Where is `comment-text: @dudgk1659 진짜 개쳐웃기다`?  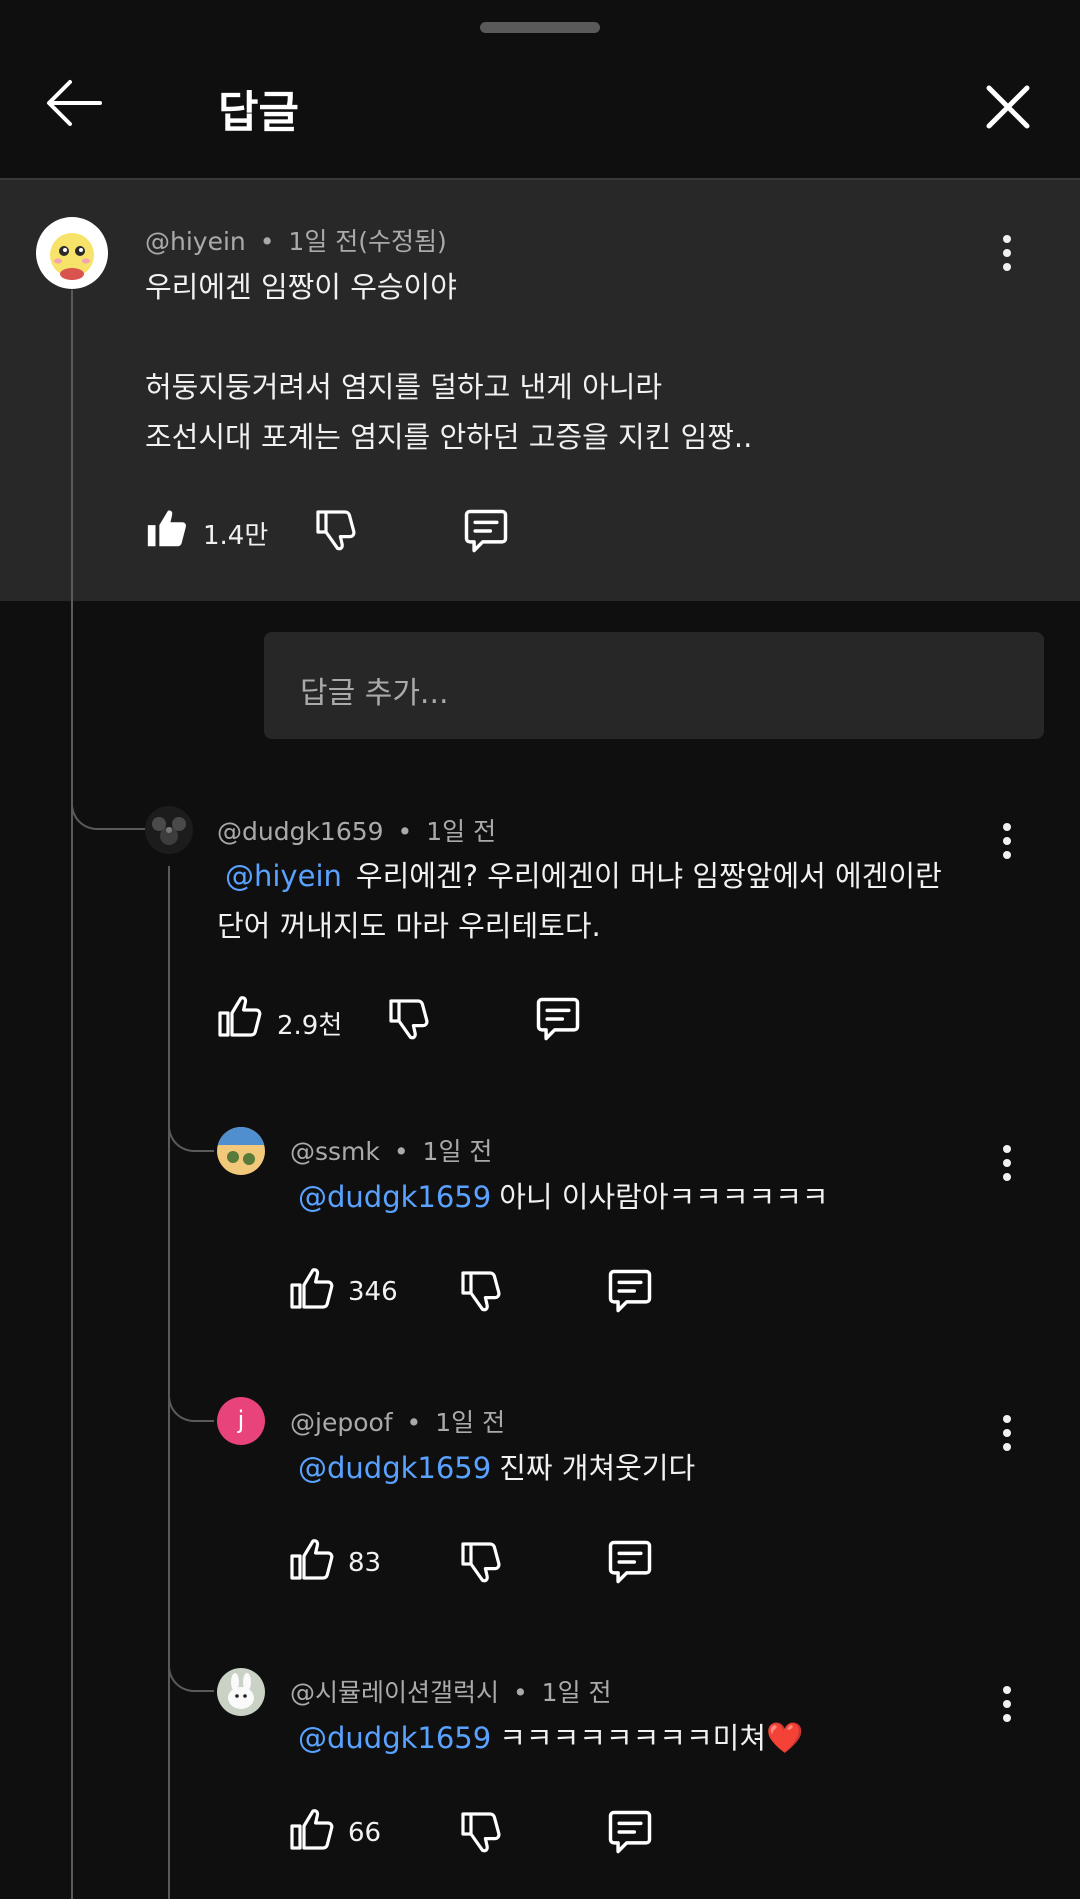
comment-text: @dudgk1659 진짜 개쳐웃기다 is located at coordinates (492, 1468).